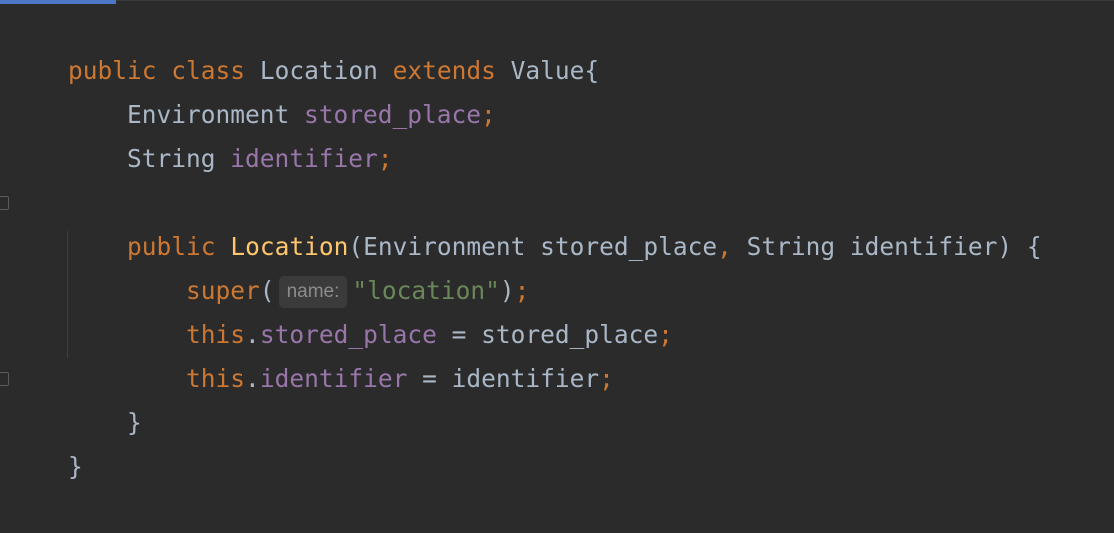 This screenshot has height=533, width=1114. What do you see at coordinates (75, 397) in the screenshot?
I see `code-line-9: }` at bounding box center [75, 397].